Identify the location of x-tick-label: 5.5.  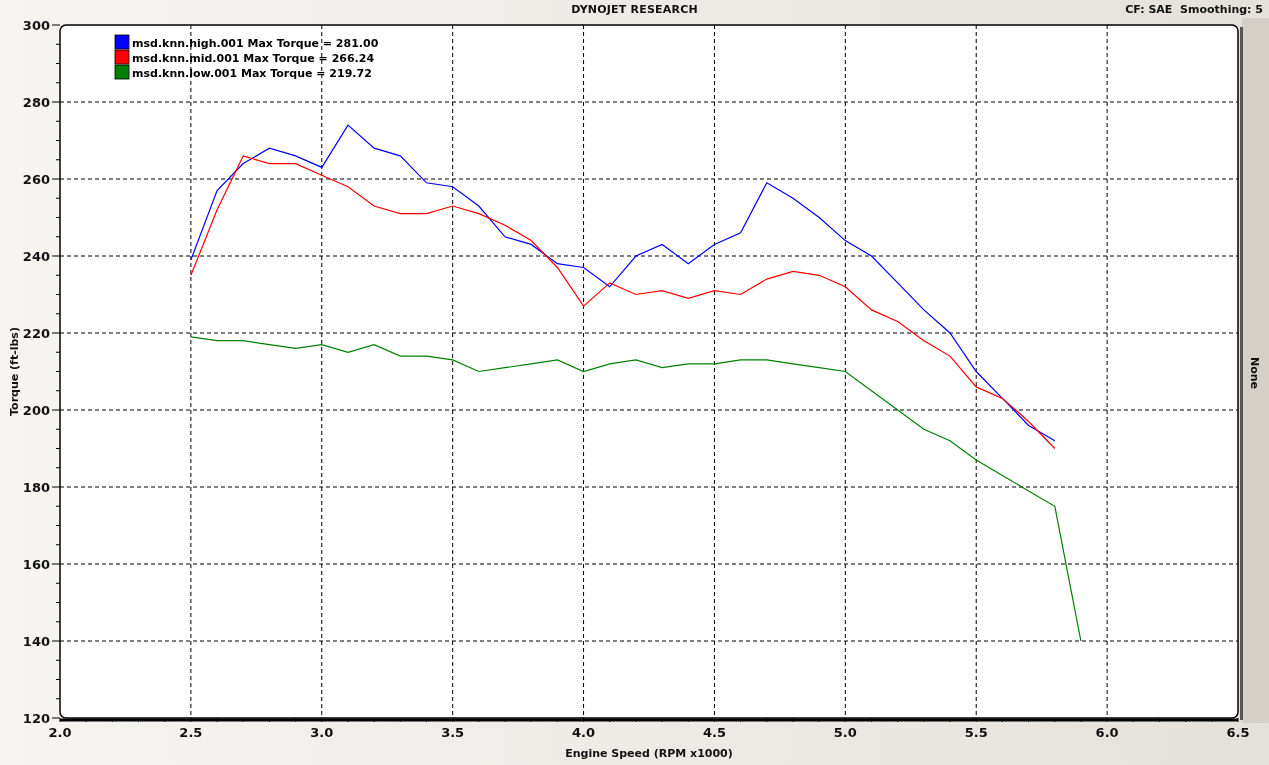
(976, 732).